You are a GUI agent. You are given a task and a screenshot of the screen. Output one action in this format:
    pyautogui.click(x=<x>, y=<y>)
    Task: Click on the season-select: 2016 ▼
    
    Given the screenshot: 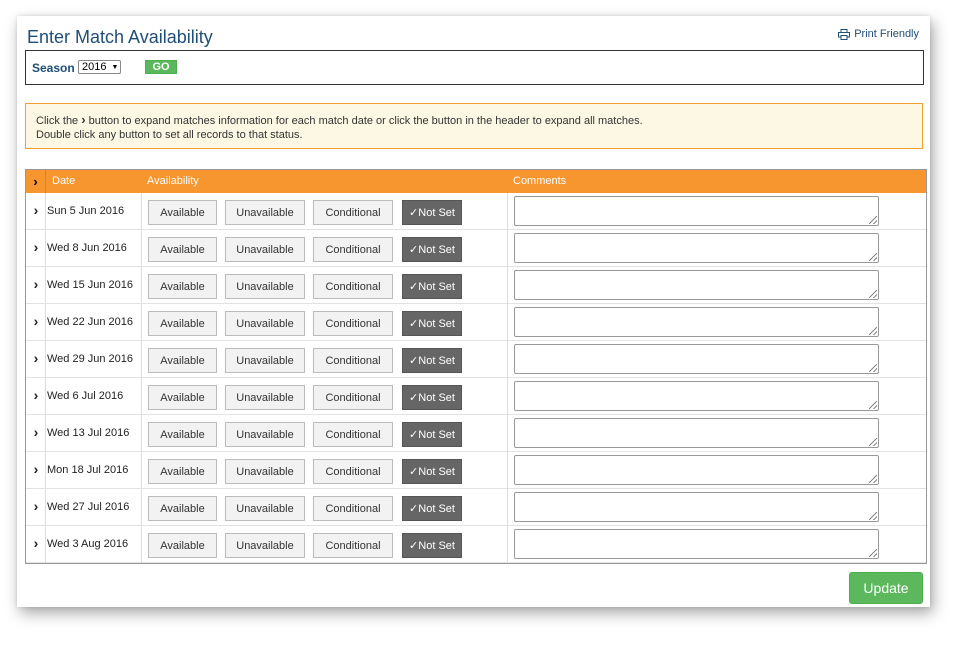 What is the action you would take?
    pyautogui.click(x=99, y=67)
    